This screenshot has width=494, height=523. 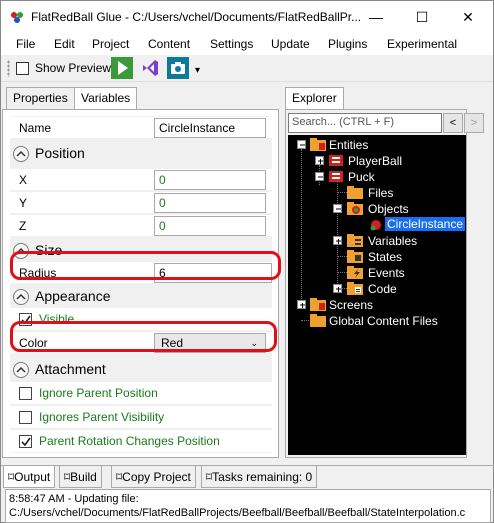 What do you see at coordinates (386, 273) in the screenshot?
I see `tree-events: Events` at bounding box center [386, 273].